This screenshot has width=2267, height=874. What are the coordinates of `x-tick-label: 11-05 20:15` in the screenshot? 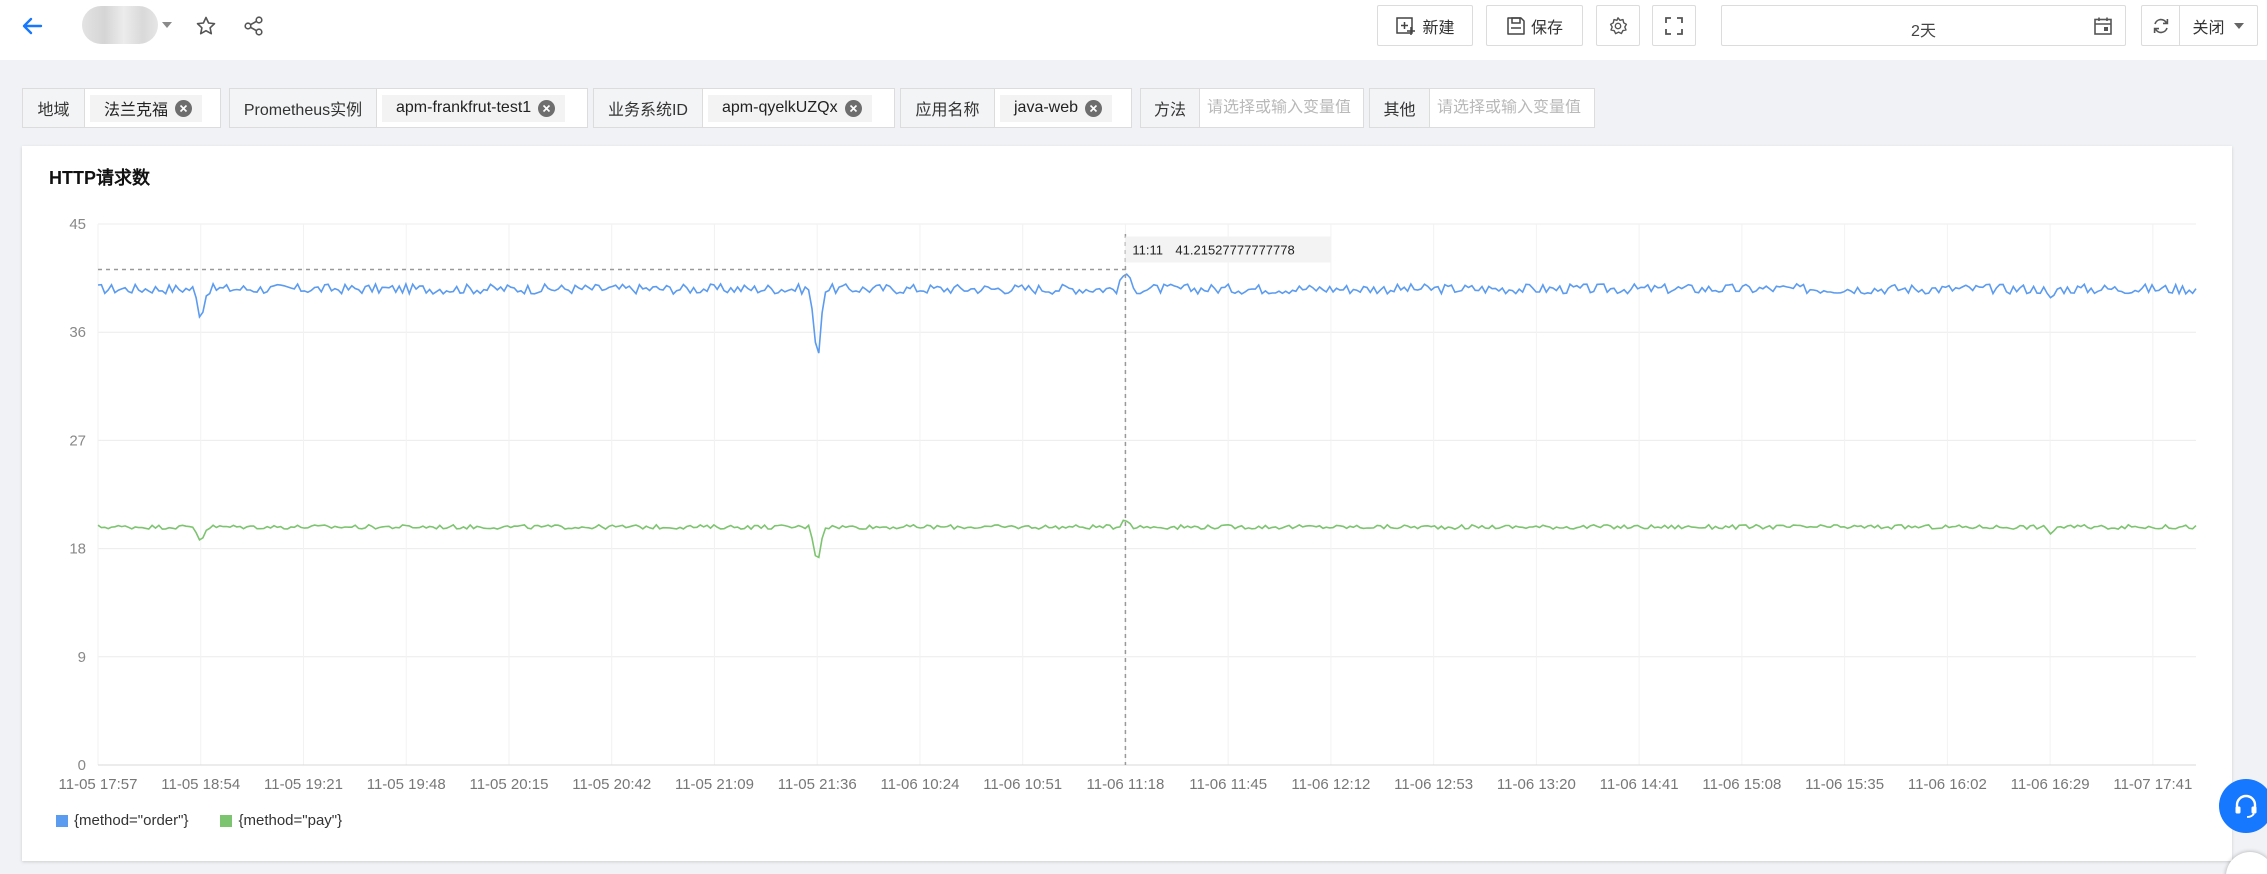 It's located at (508, 784).